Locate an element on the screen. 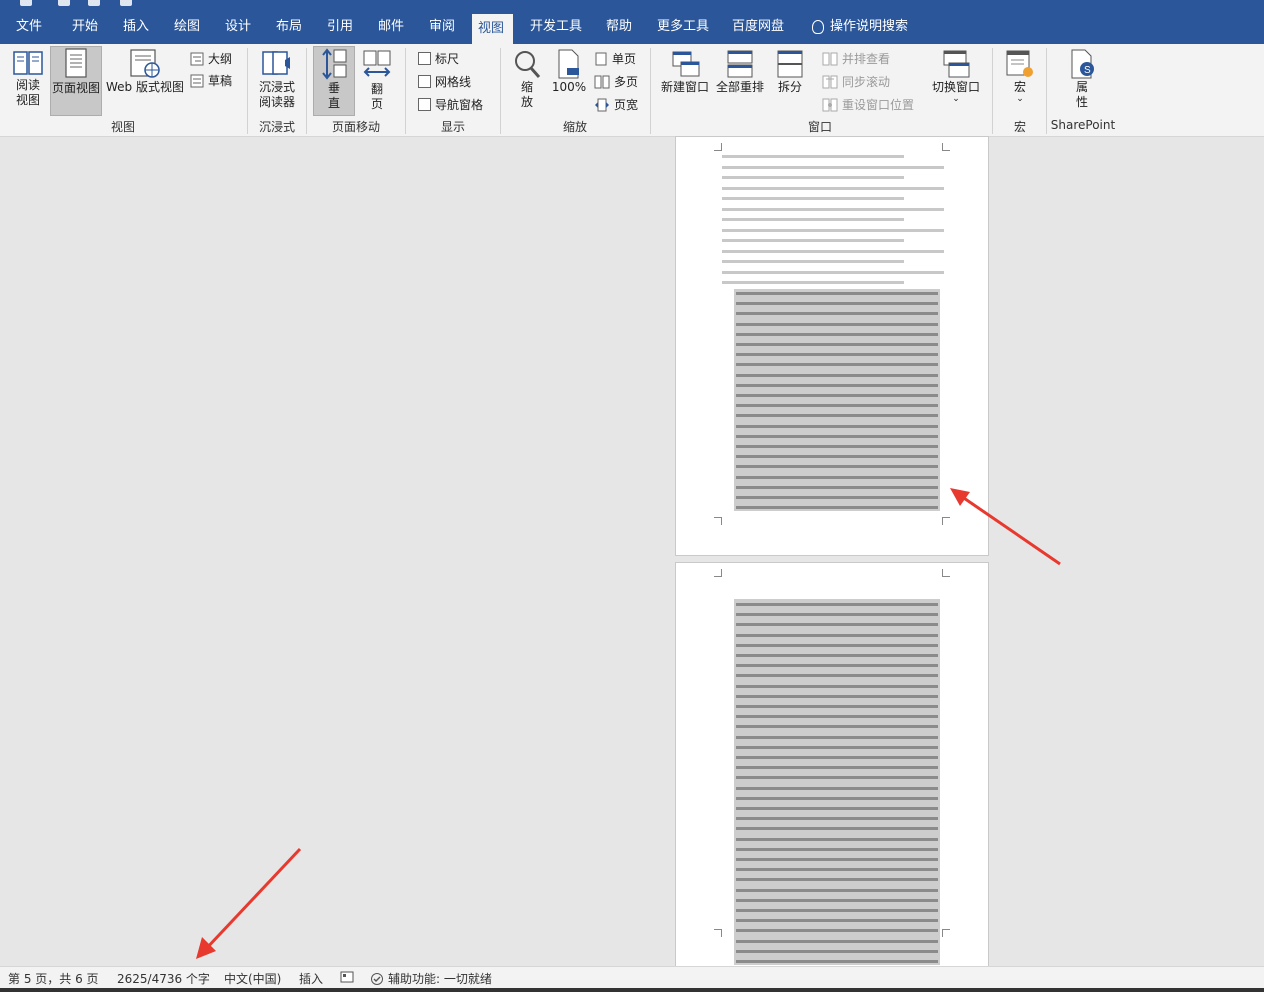 The width and height of the screenshot is (1264, 992). tab-layout: 布局 is located at coordinates (289, 27).